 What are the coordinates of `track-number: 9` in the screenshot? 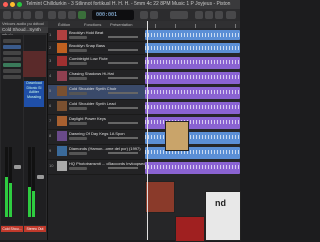 It's located at (50, 150).